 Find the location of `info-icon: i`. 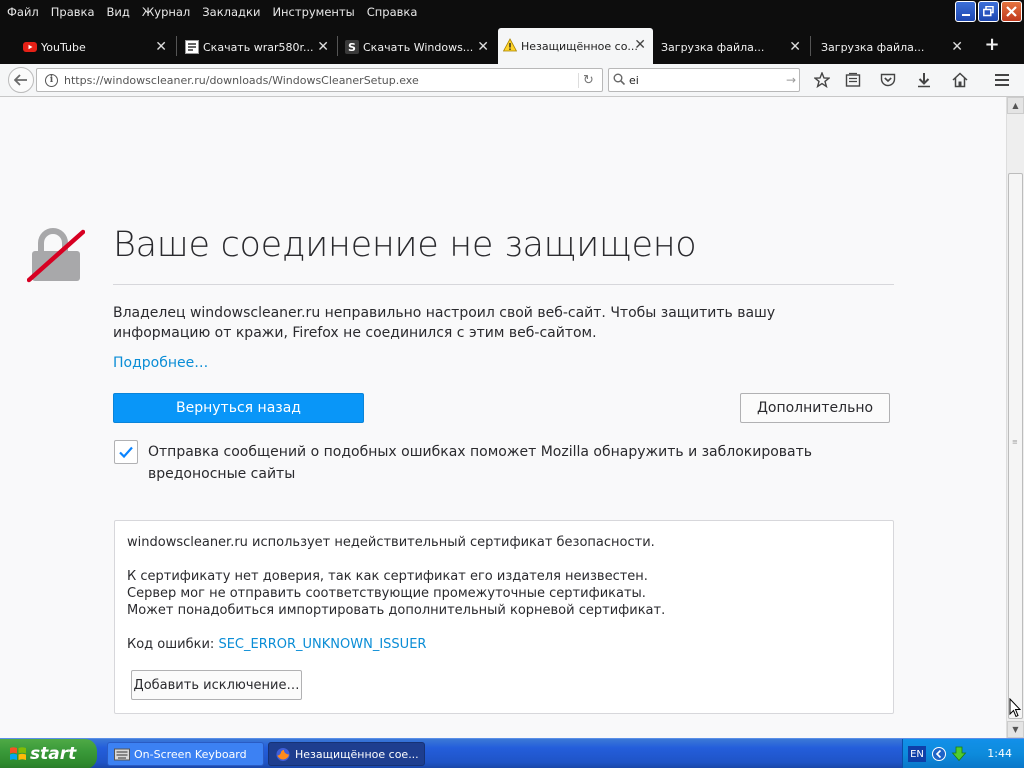

info-icon: i is located at coordinates (51, 80).